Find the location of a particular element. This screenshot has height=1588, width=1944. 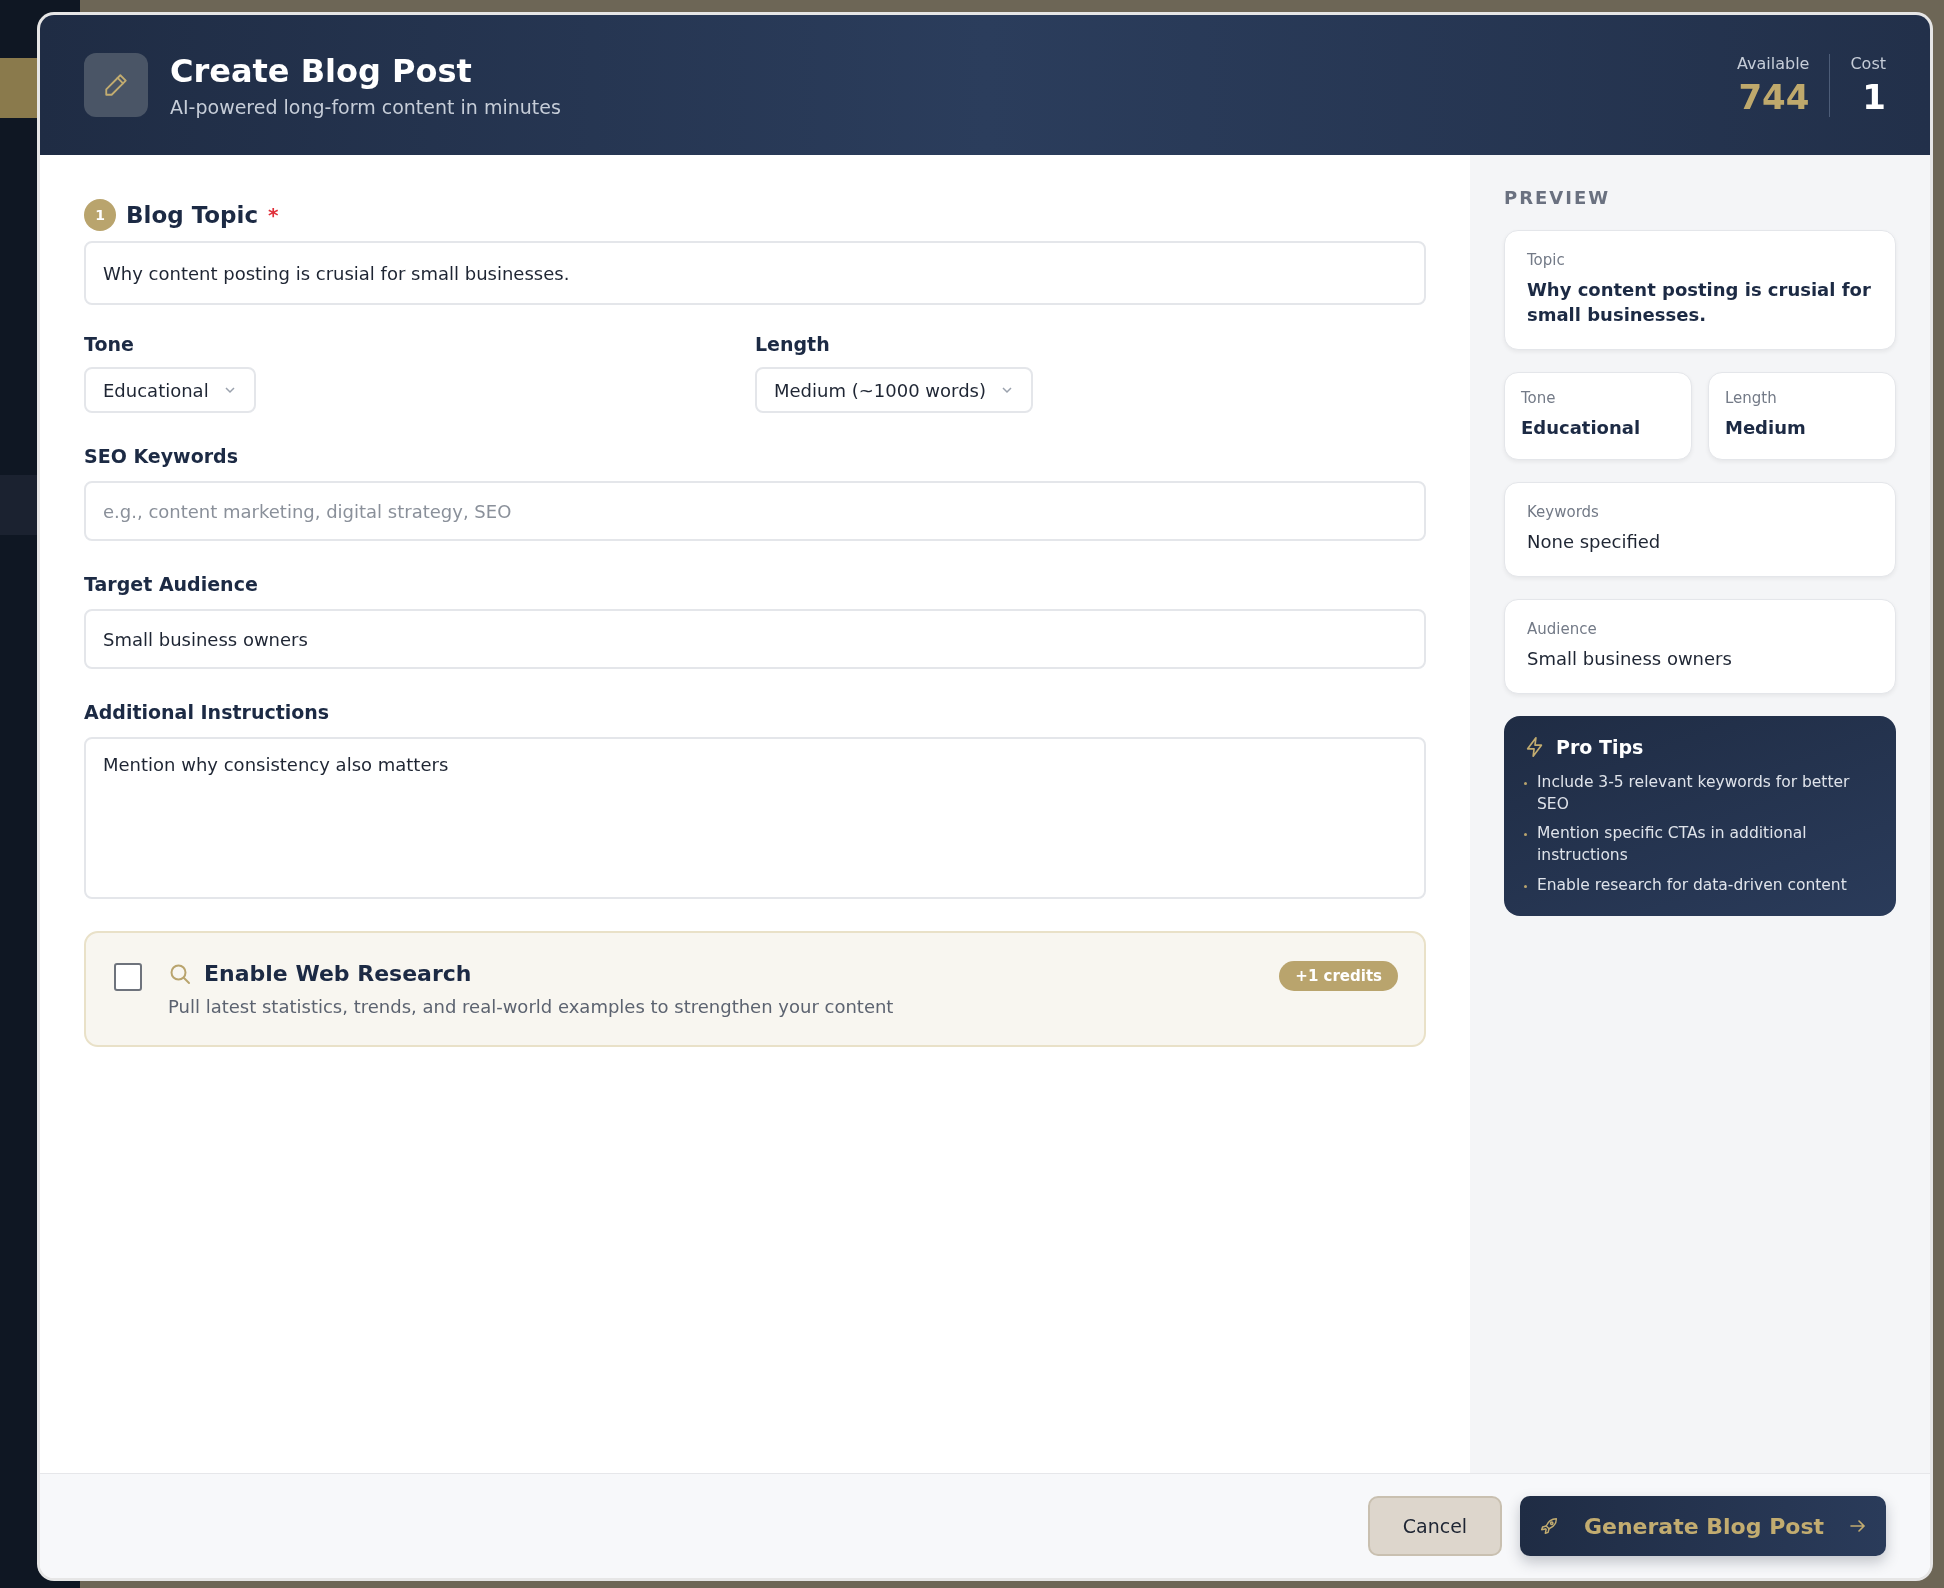

tone-select: Educational is located at coordinates (170, 390).